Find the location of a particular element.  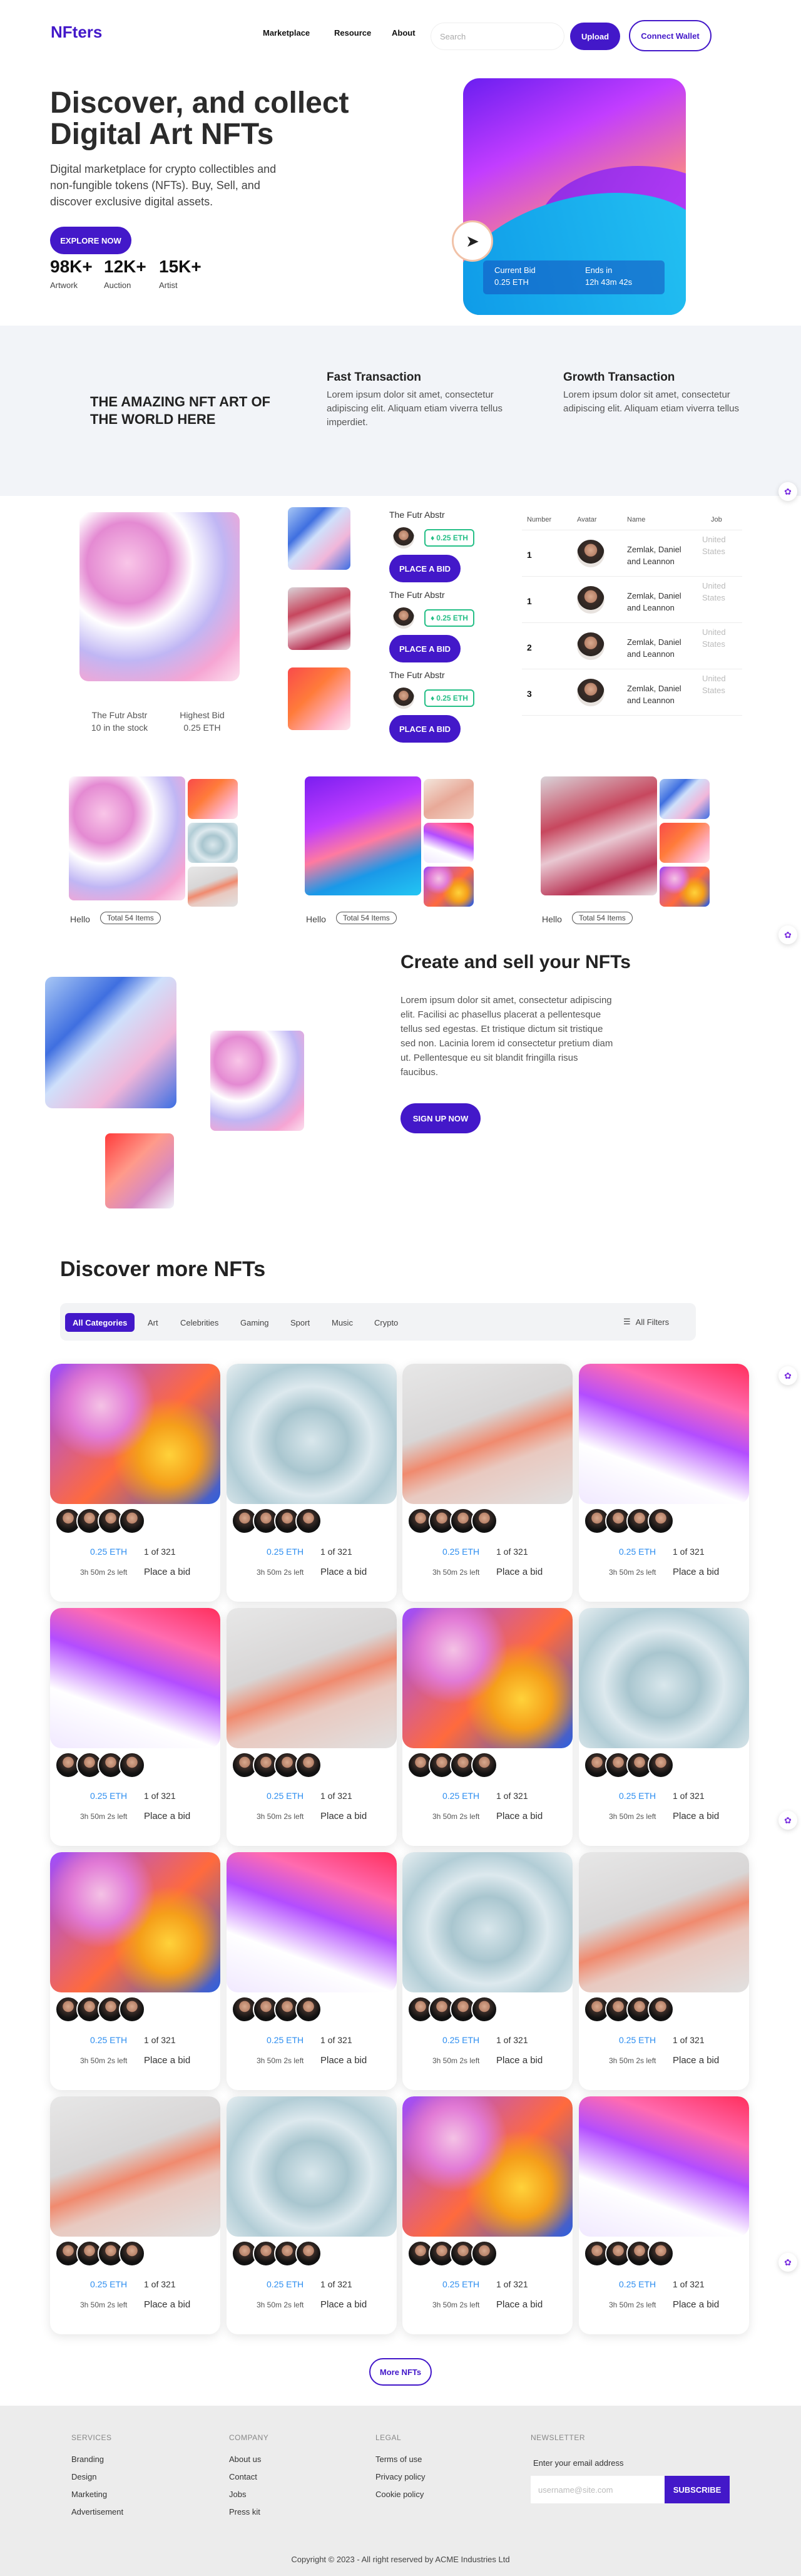

logo: NFters is located at coordinates (76, 32).